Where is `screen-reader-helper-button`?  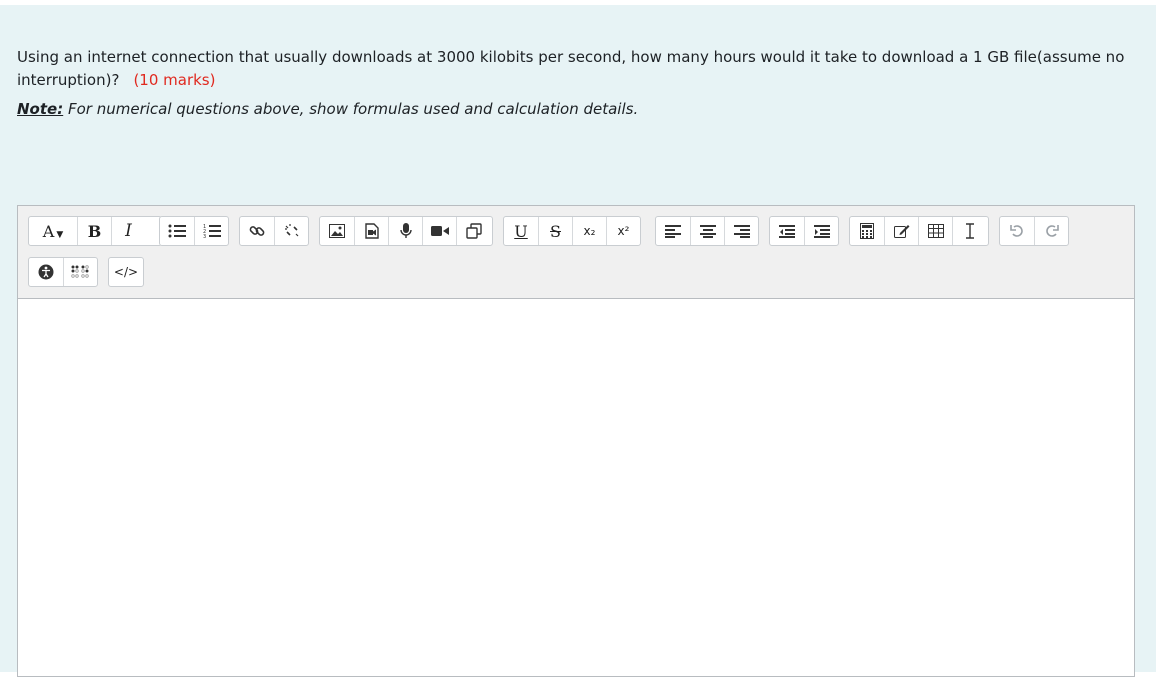 screen-reader-helper-button is located at coordinates (80, 272).